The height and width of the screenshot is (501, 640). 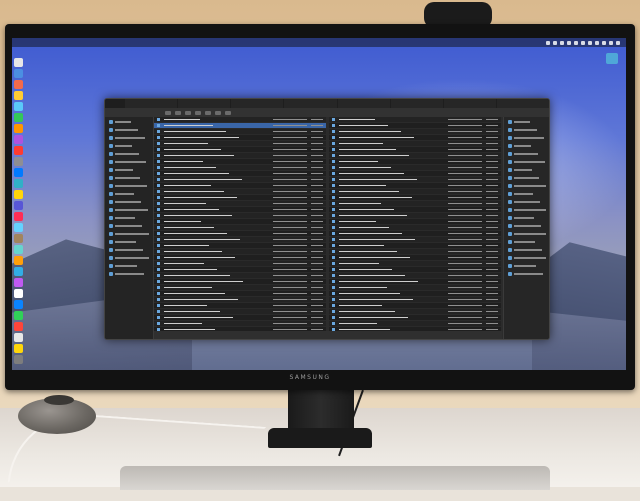 What do you see at coordinates (178, 112) in the screenshot?
I see `forward-button` at bounding box center [178, 112].